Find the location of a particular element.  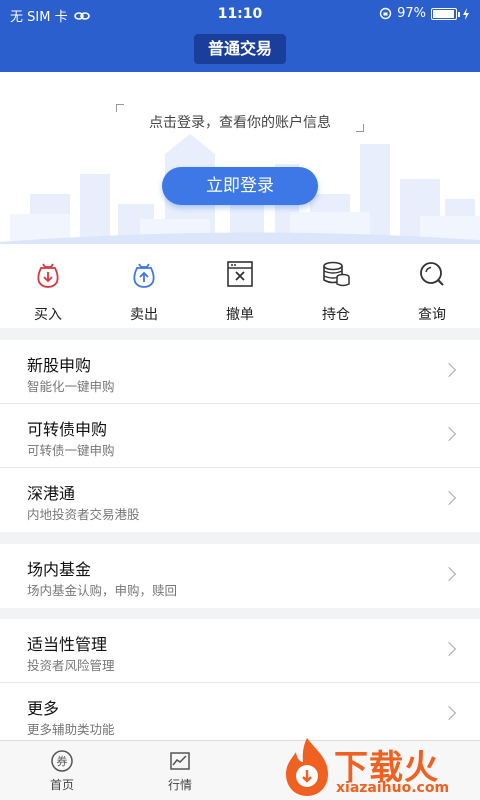

menu-item-title: 更多 is located at coordinates (43, 708).